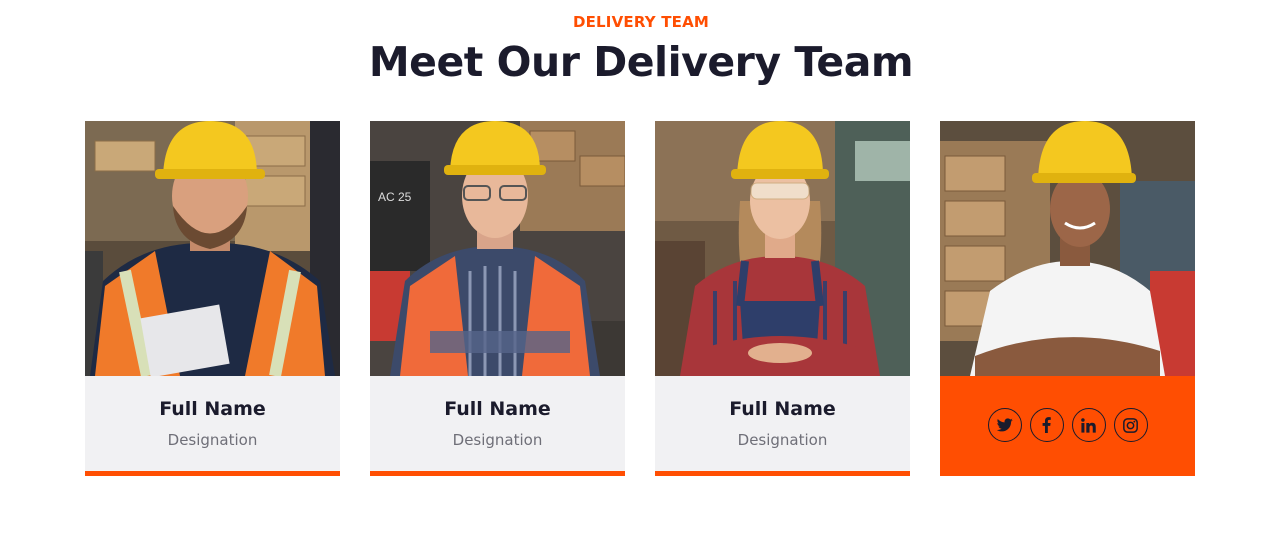  I want to click on linkedin-icon, so click(1088, 425).